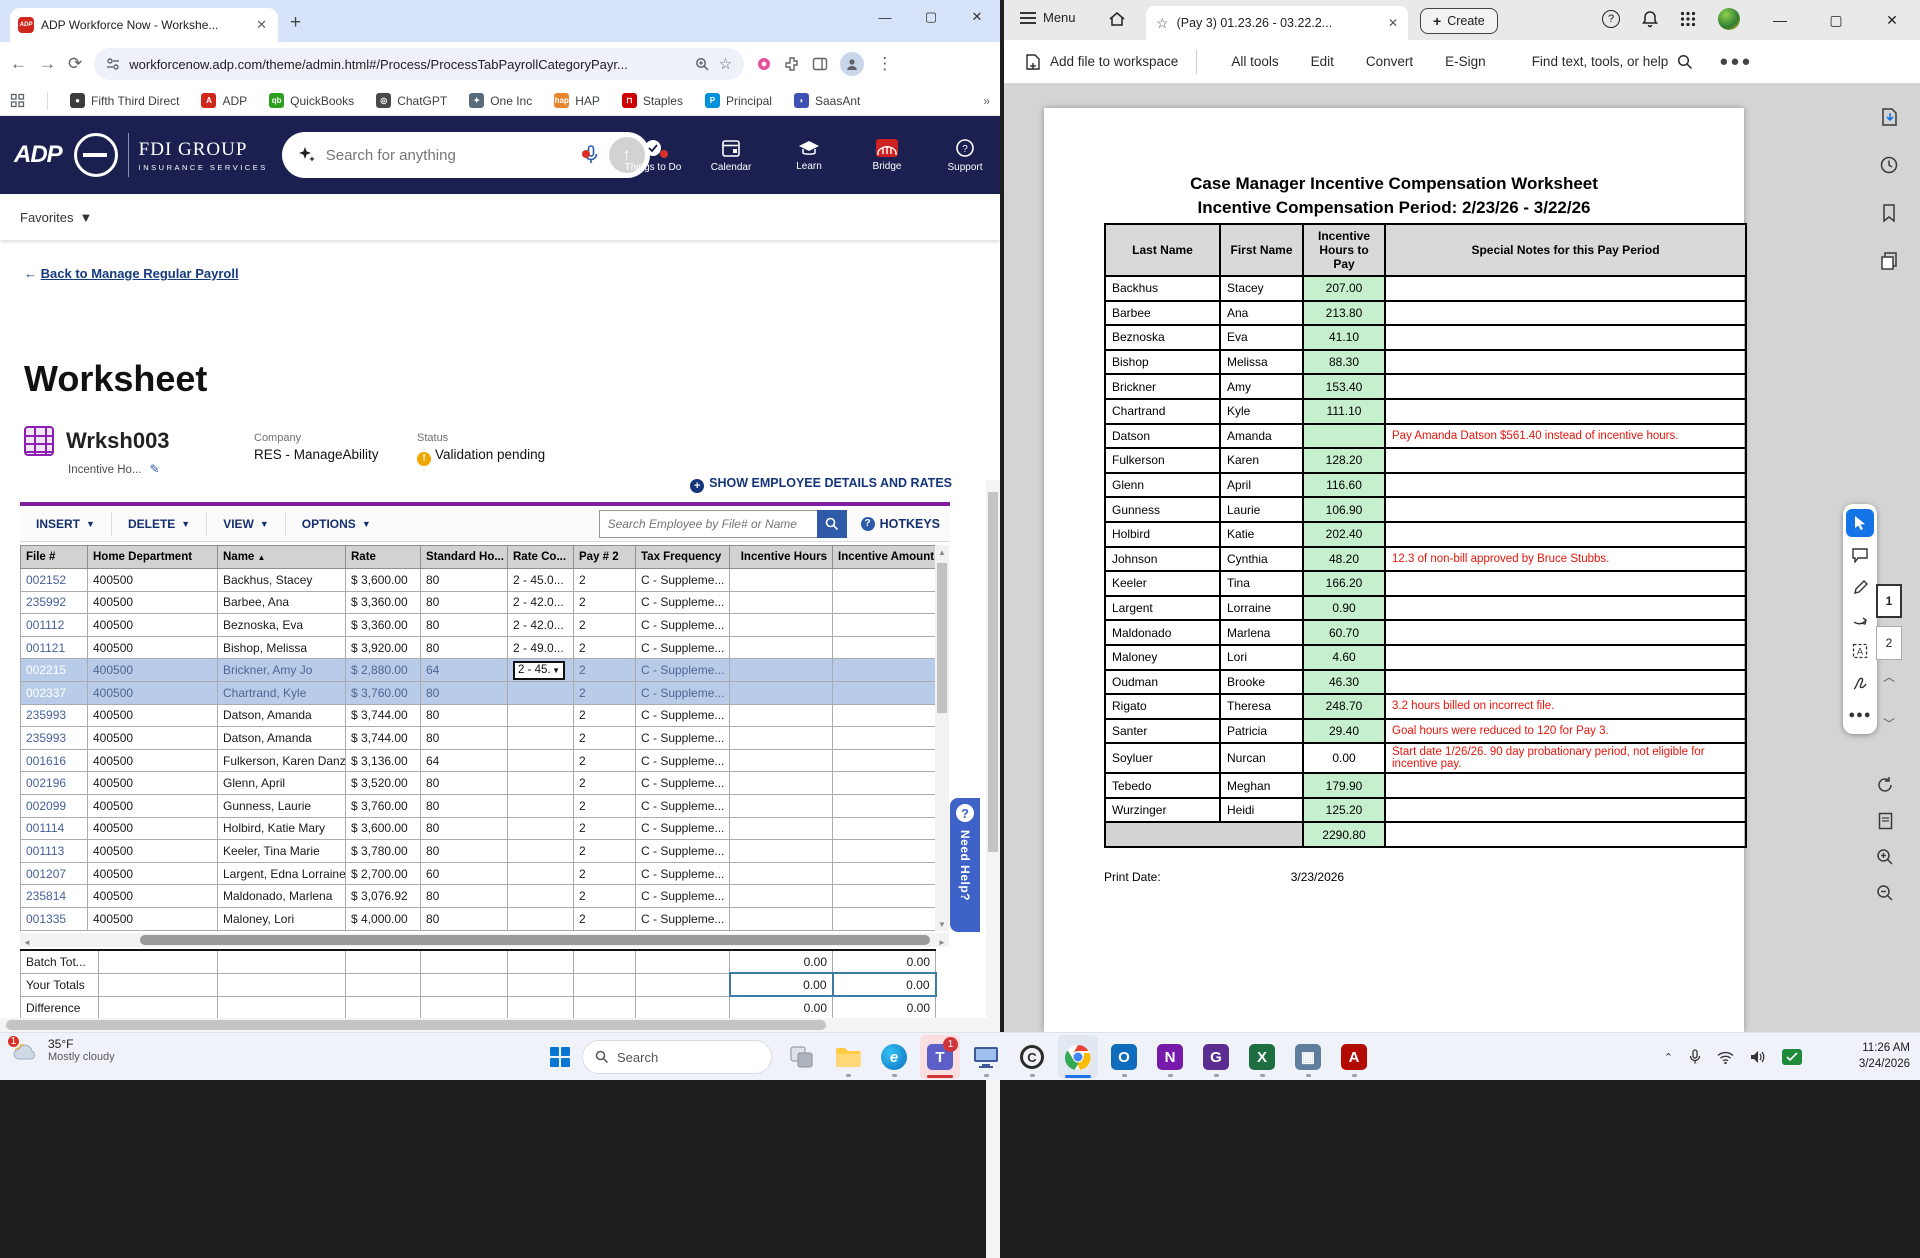  What do you see at coordinates (383, 896) in the screenshot?
I see `cell-rate: $ 3,076.92` at bounding box center [383, 896].